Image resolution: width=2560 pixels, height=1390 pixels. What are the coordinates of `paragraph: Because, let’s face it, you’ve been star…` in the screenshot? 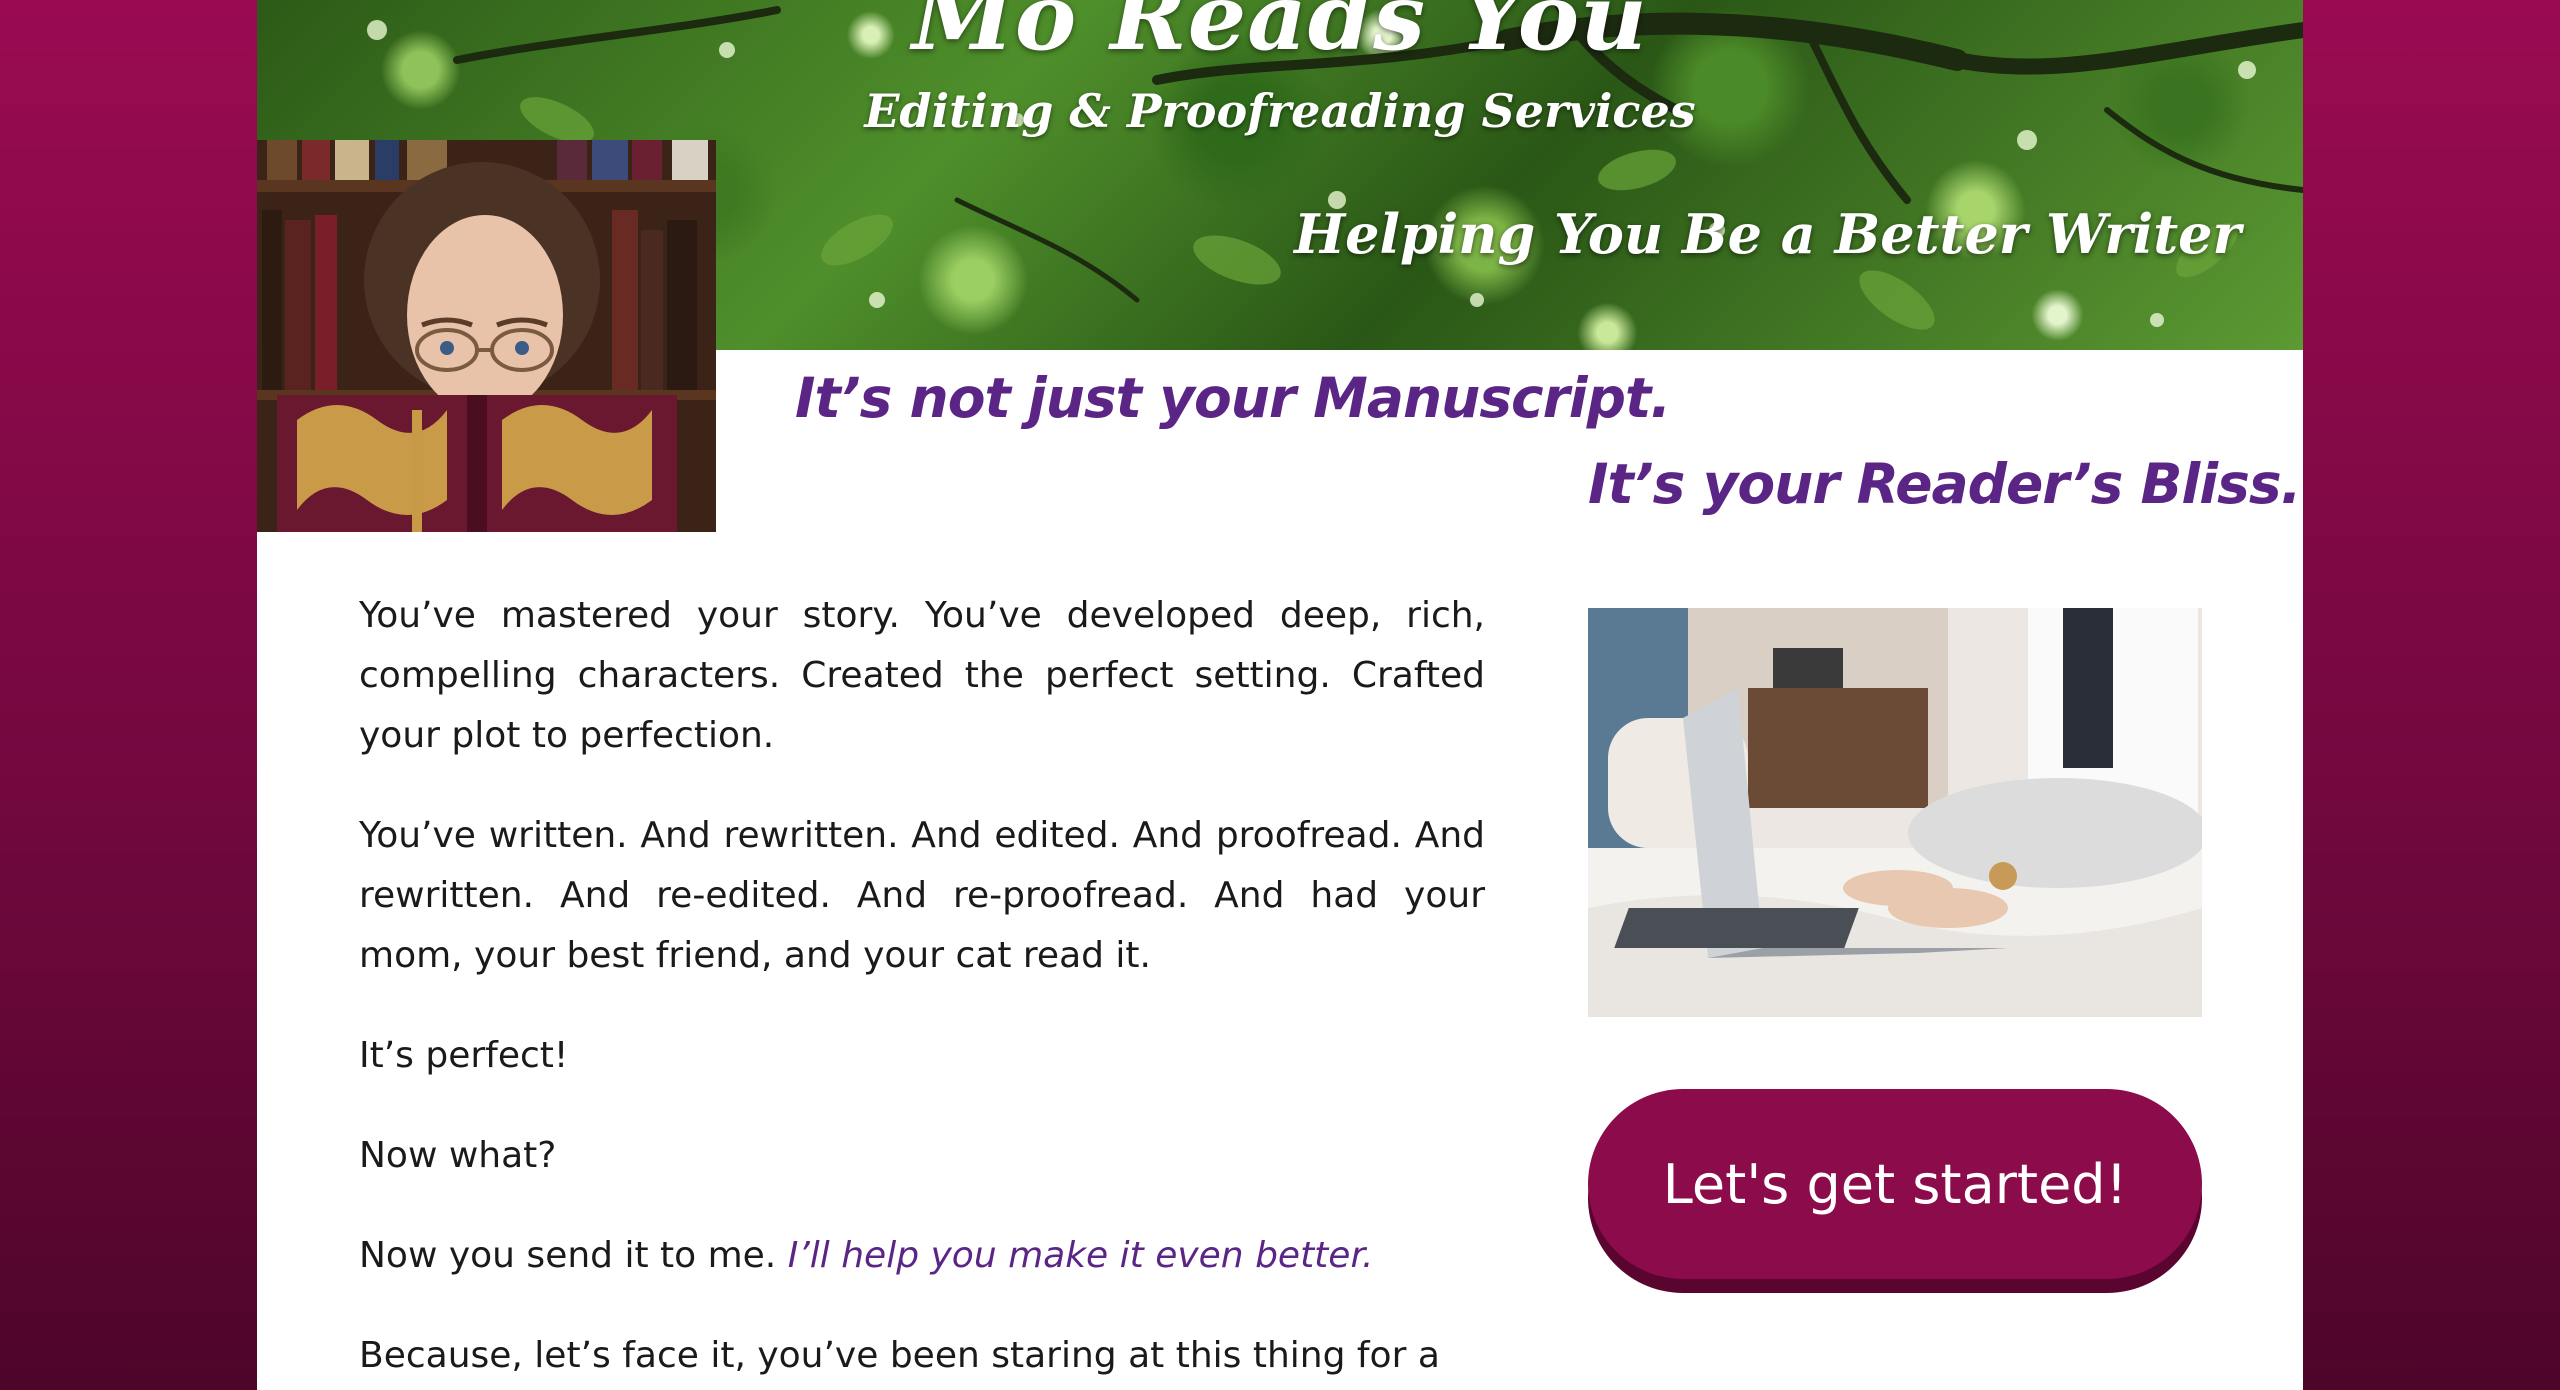 It's located at (899, 1355).